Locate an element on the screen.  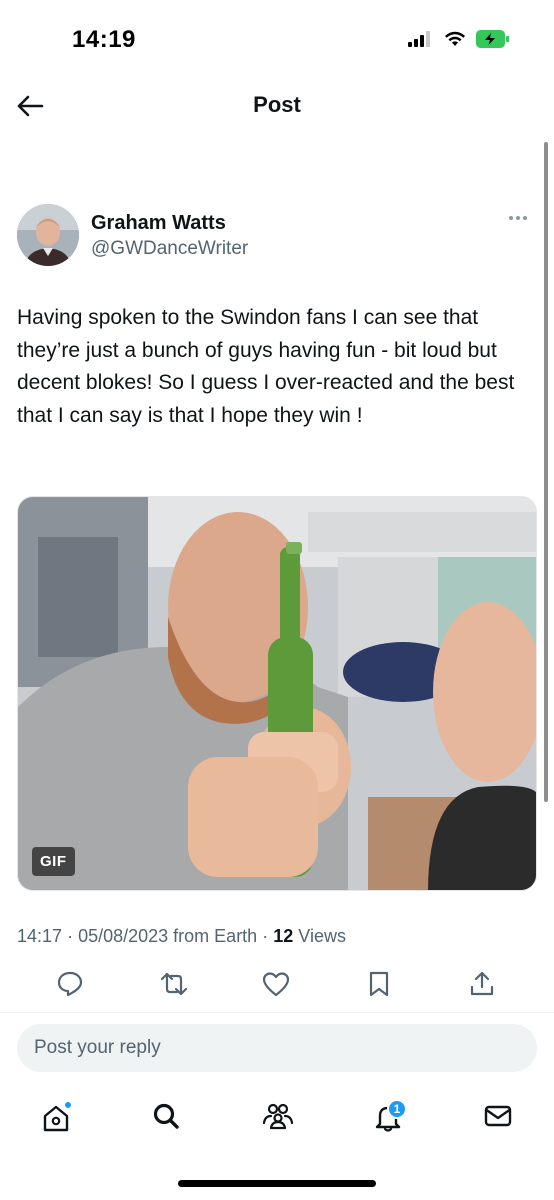
notifications-icon: 1 is located at coordinates (390, 1116).